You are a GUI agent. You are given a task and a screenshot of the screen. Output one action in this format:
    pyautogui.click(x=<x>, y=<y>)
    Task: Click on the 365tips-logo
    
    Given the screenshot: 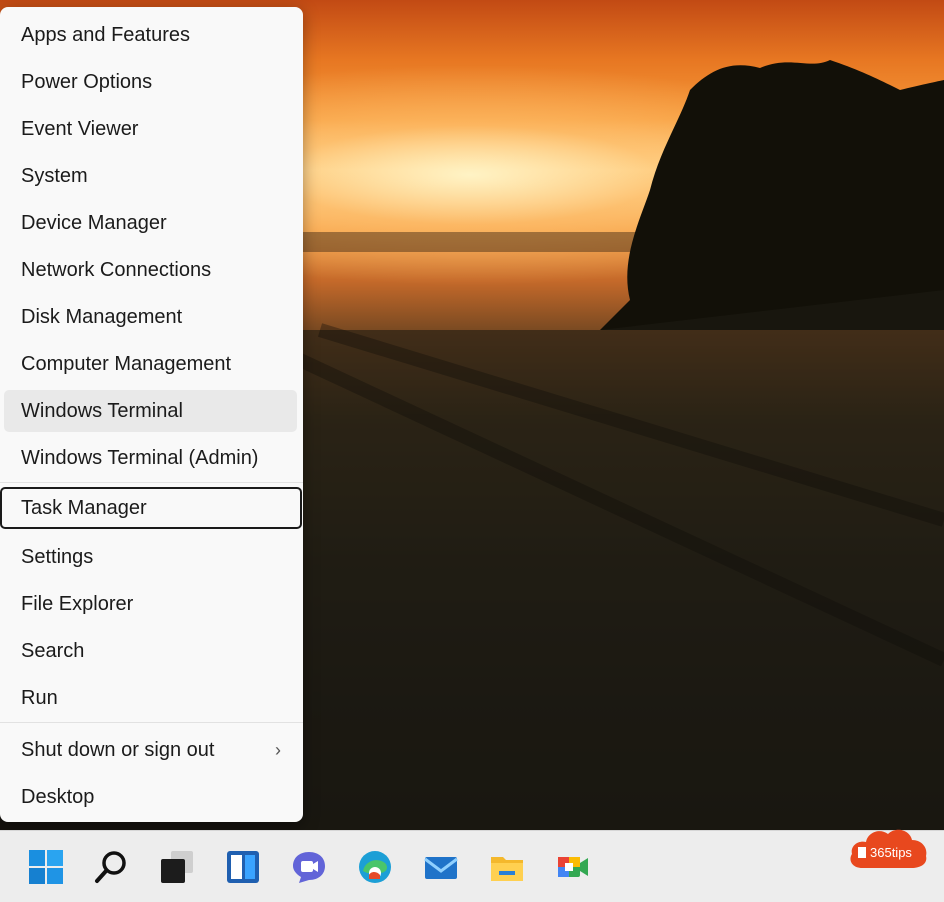 What is the action you would take?
    pyautogui.click(x=888, y=848)
    